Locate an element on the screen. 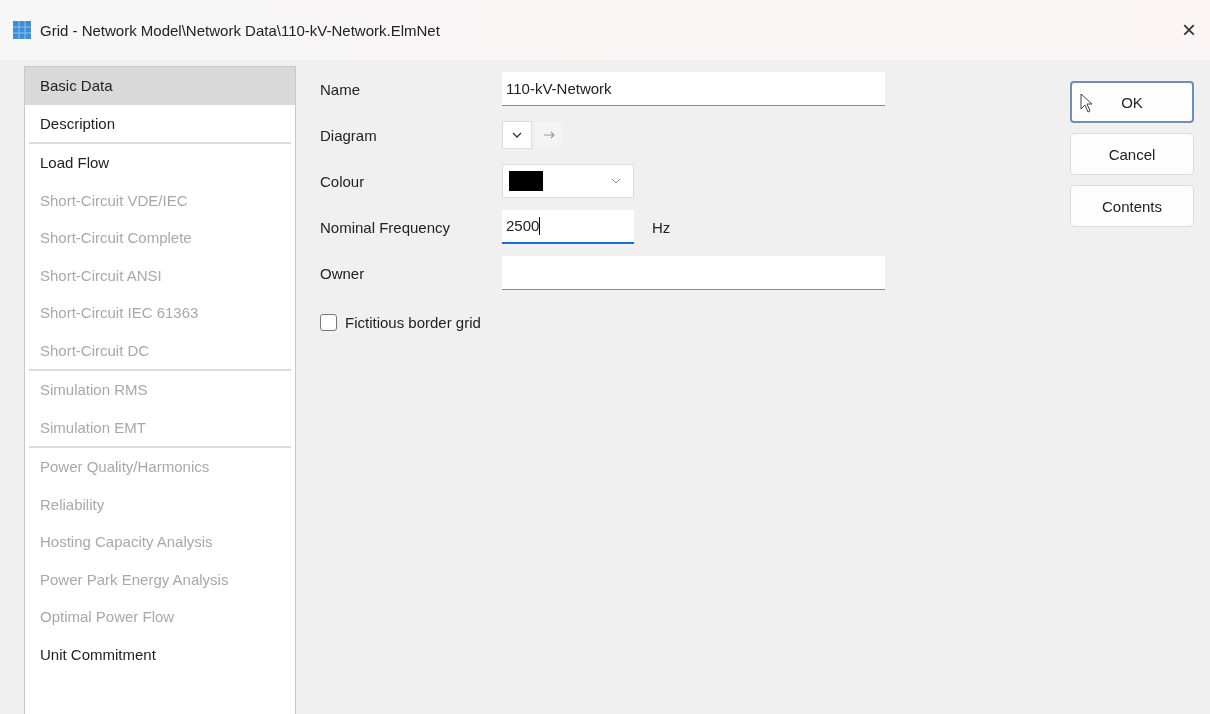 The height and width of the screenshot is (714, 1210). checkbox-label: Fictitious border grid is located at coordinates (413, 322).